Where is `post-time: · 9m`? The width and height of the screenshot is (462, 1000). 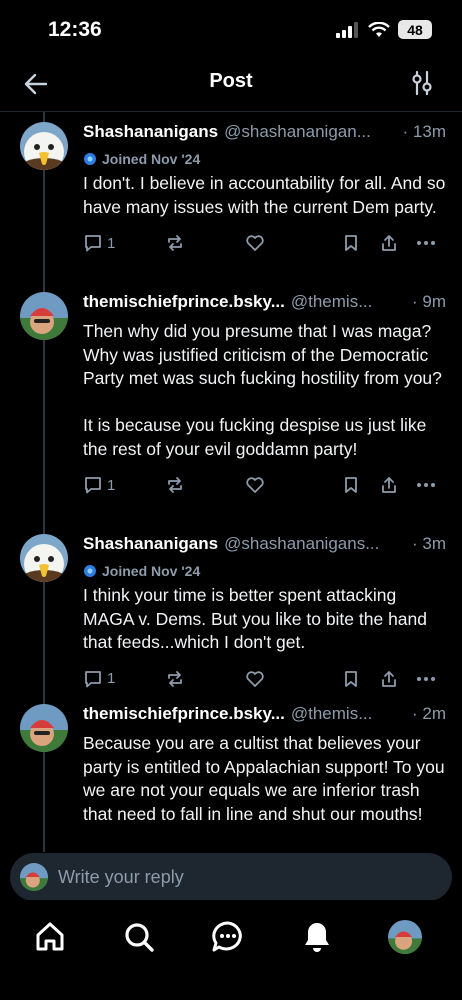
post-time: · 9m is located at coordinates (429, 301).